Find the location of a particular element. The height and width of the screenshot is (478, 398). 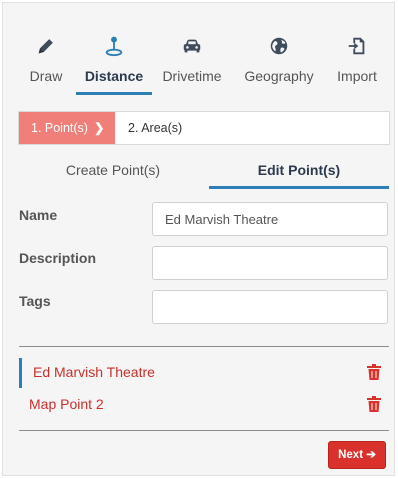

tab-draw-label: Draw is located at coordinates (46, 76).